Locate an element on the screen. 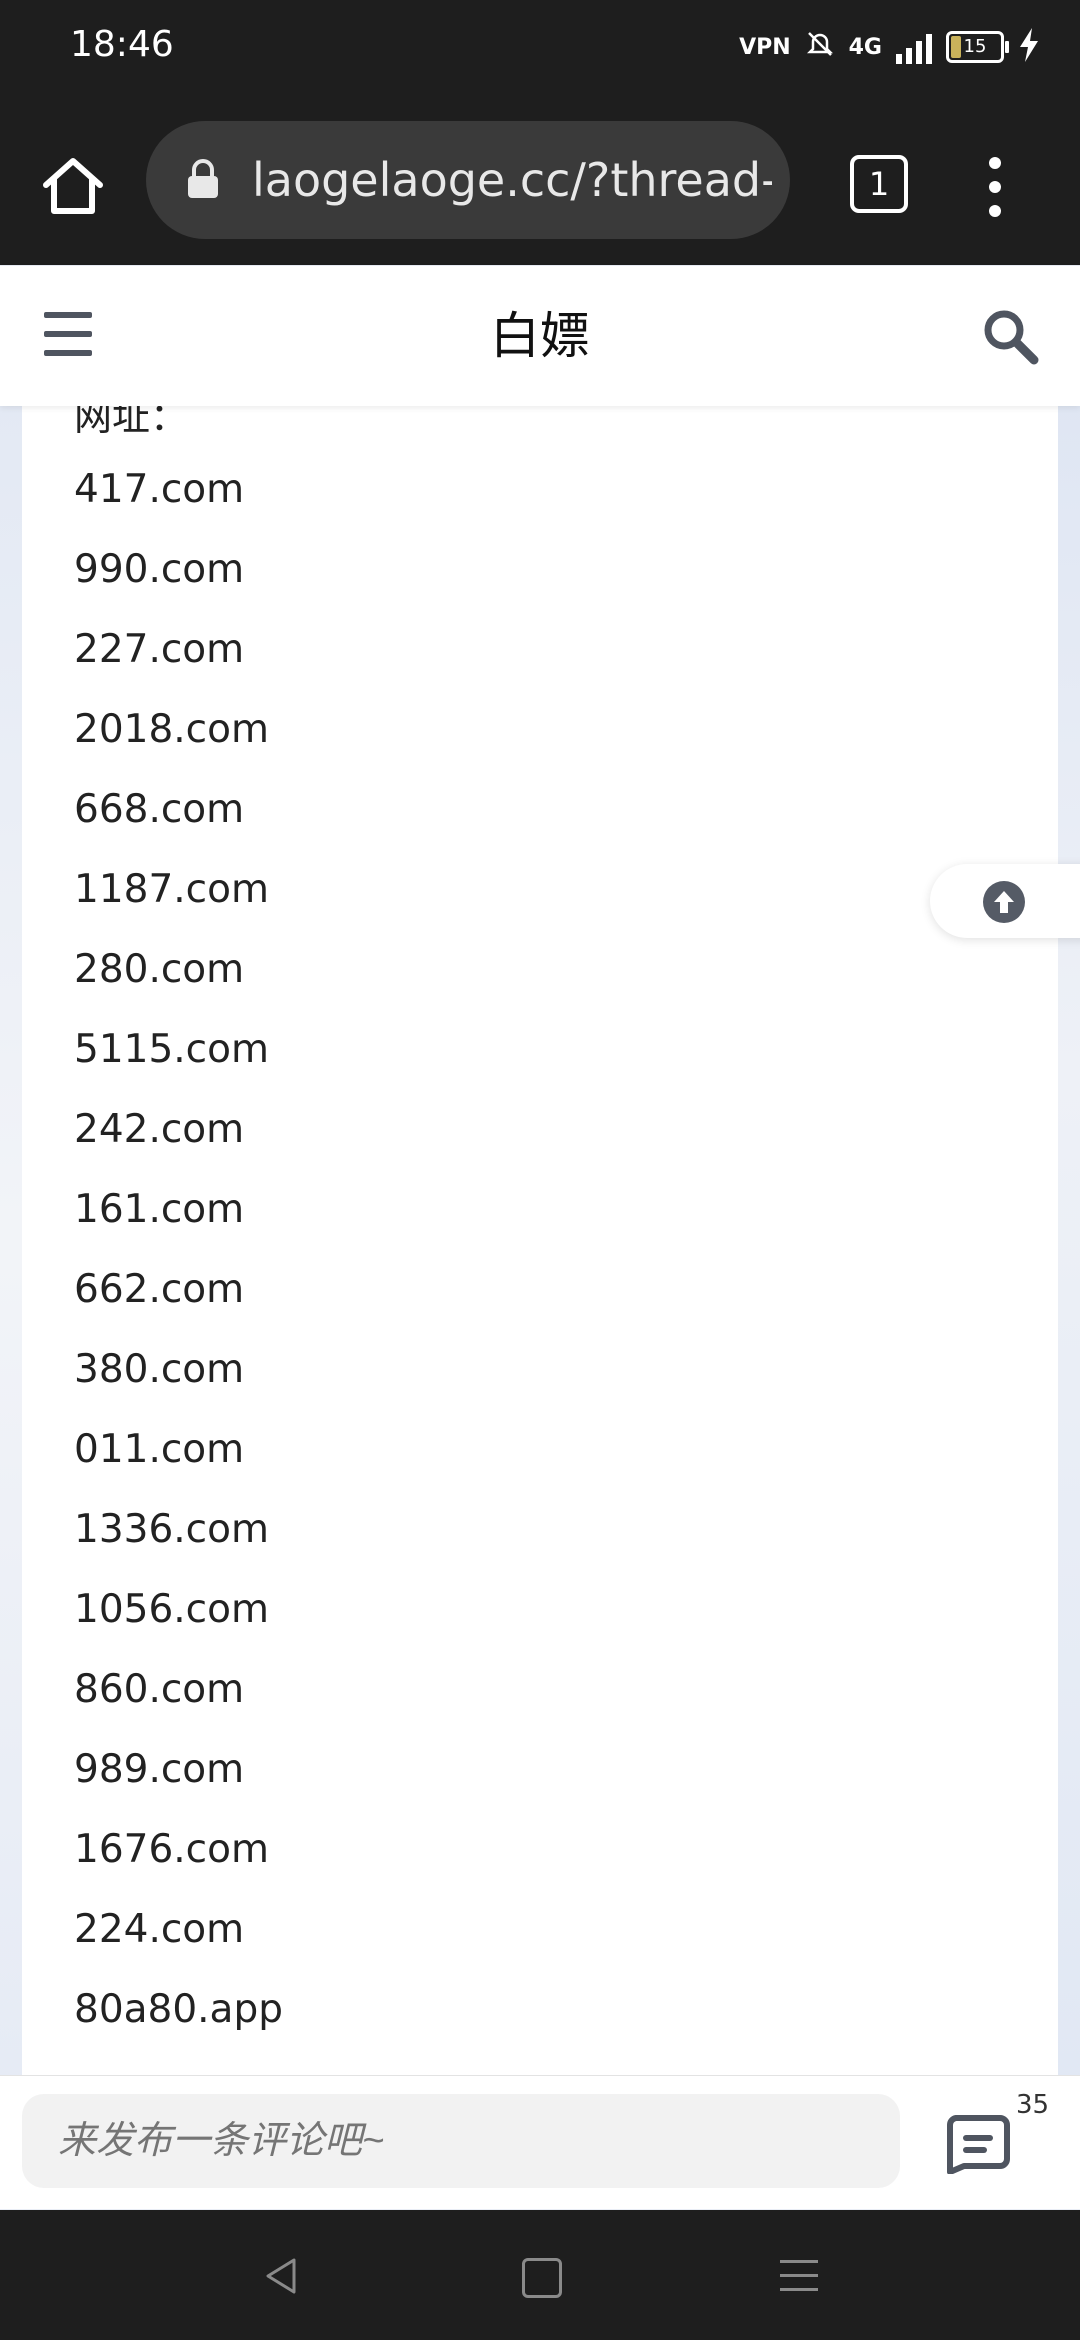 This screenshot has width=1080, height=2340. battery-icon: 15 is located at coordinates (977, 47).